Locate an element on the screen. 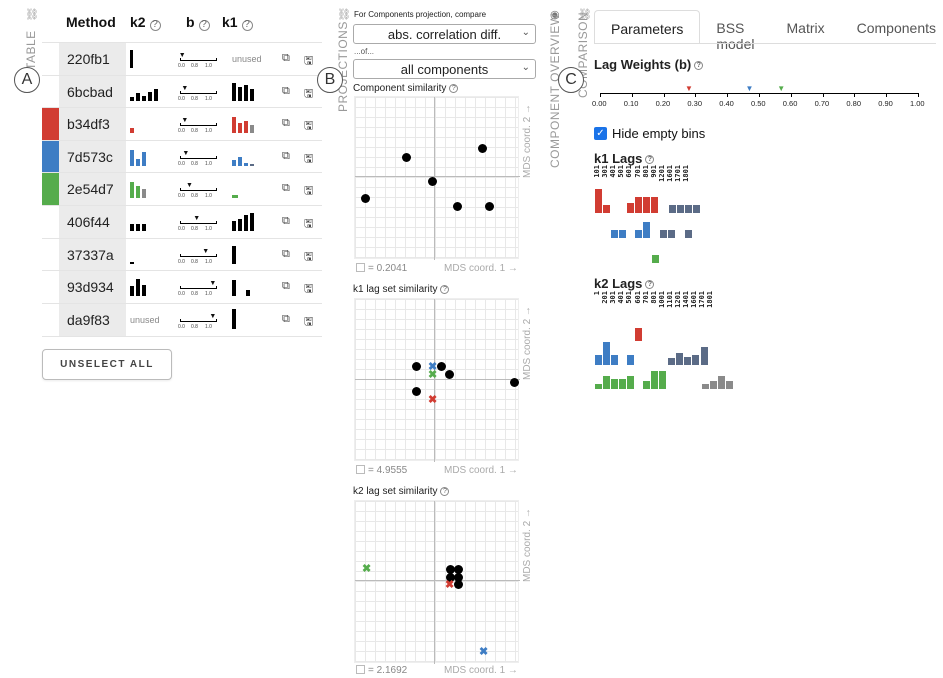  method-id: 93d934 is located at coordinates (92, 287).